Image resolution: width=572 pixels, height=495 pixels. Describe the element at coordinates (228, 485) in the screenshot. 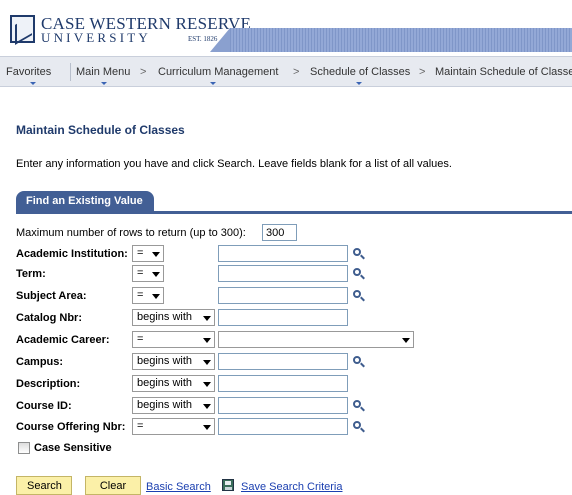

I see `save-icon` at that location.